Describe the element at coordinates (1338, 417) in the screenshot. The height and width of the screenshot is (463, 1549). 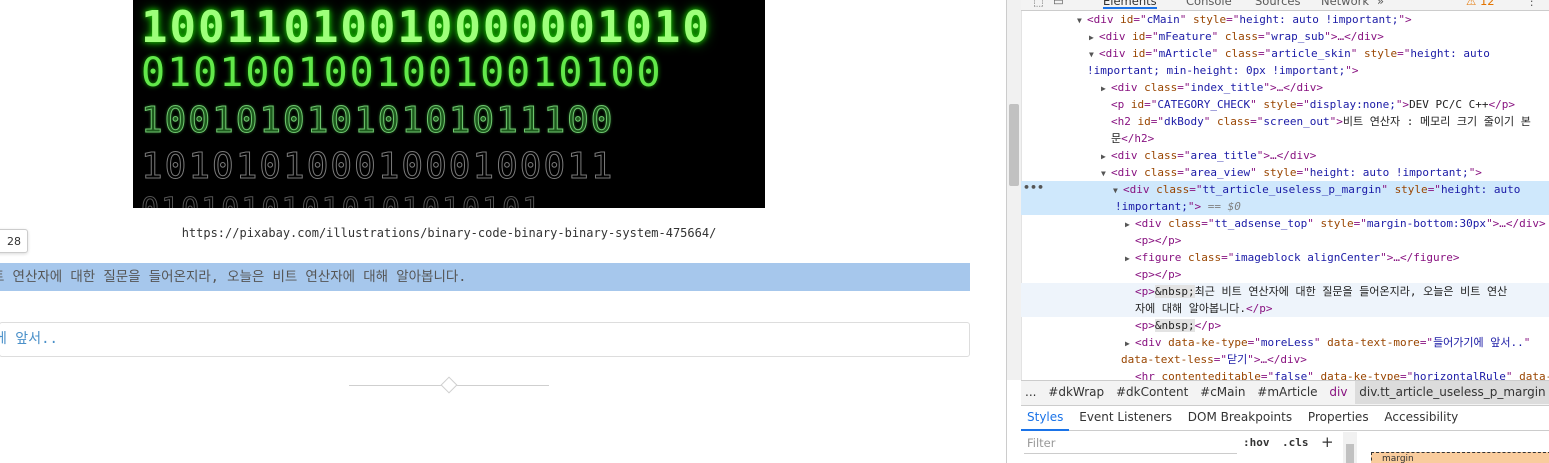
I see `tab-properties: Properties` at that location.